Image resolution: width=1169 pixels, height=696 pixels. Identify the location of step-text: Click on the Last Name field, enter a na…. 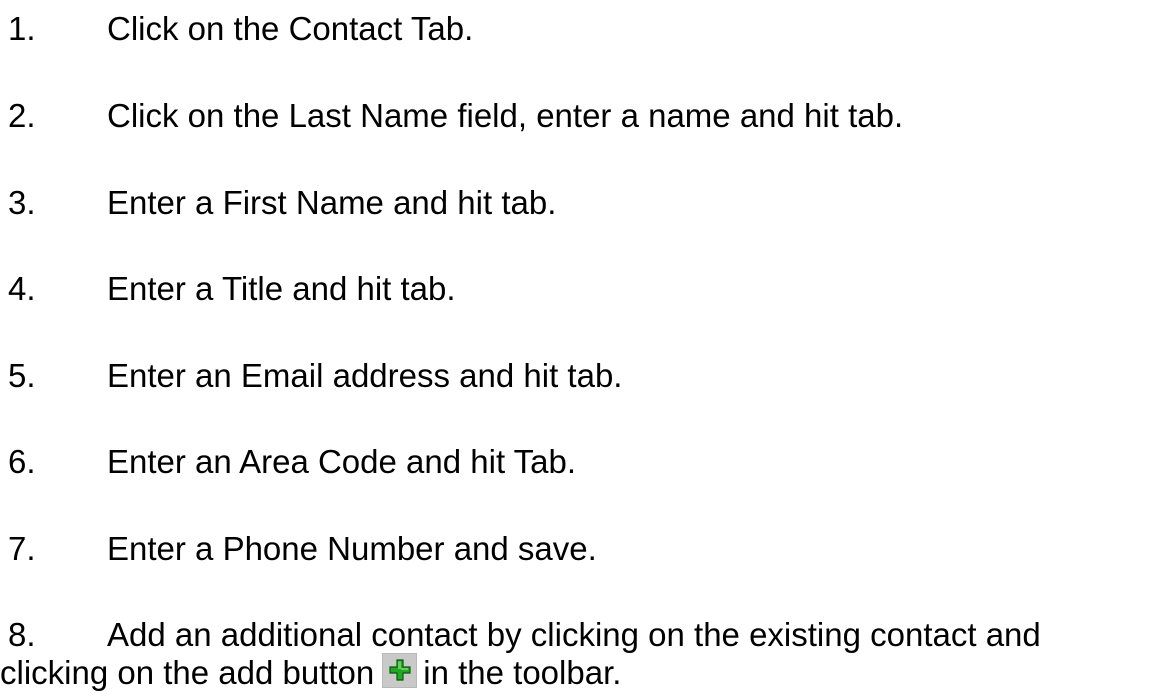
(505, 115).